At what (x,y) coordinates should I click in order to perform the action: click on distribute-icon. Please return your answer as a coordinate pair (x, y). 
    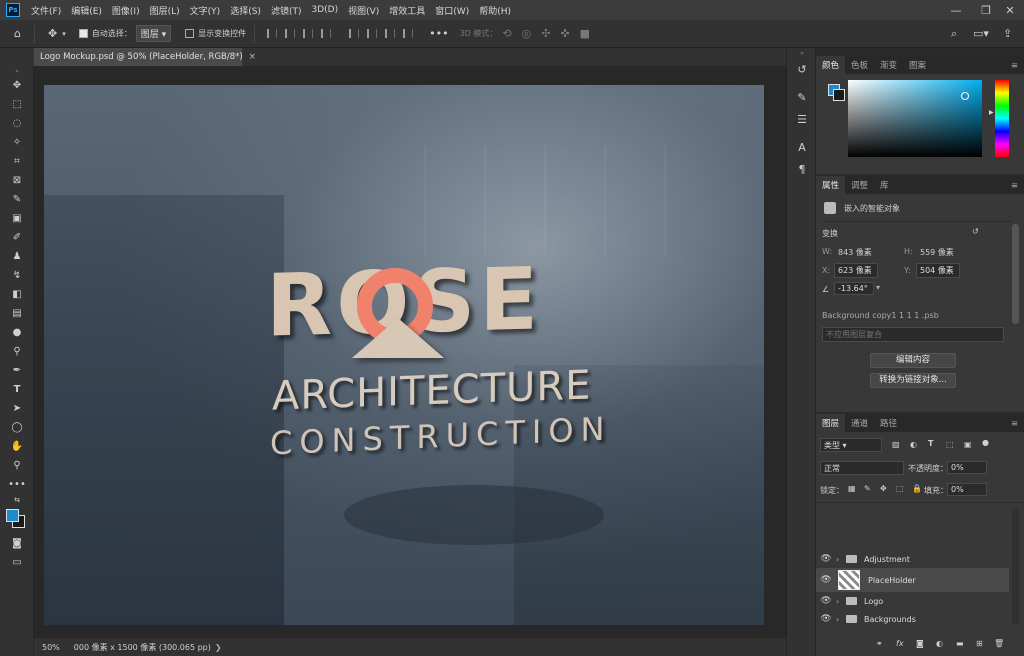
    Looking at the image, I should click on (326, 33).